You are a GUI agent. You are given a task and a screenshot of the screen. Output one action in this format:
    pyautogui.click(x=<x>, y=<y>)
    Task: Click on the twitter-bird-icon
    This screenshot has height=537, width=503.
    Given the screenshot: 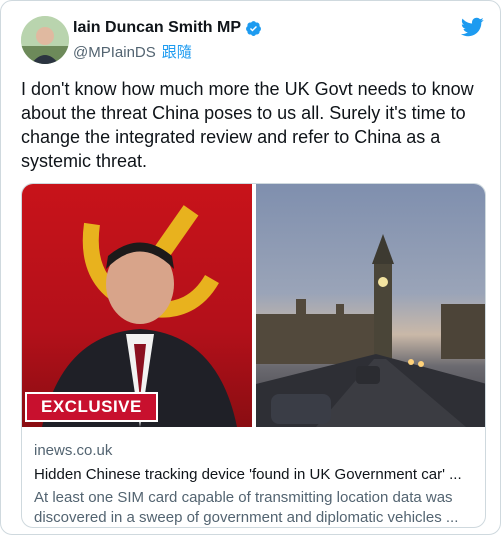 What is the action you would take?
    pyautogui.click(x=472, y=27)
    